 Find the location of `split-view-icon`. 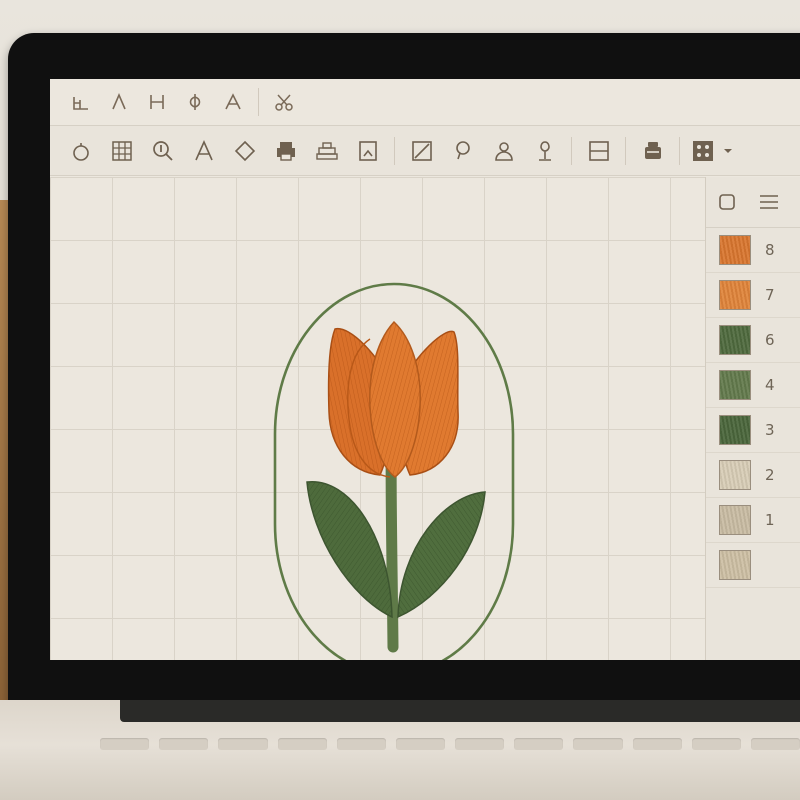

split-view-icon is located at coordinates (598, 151).